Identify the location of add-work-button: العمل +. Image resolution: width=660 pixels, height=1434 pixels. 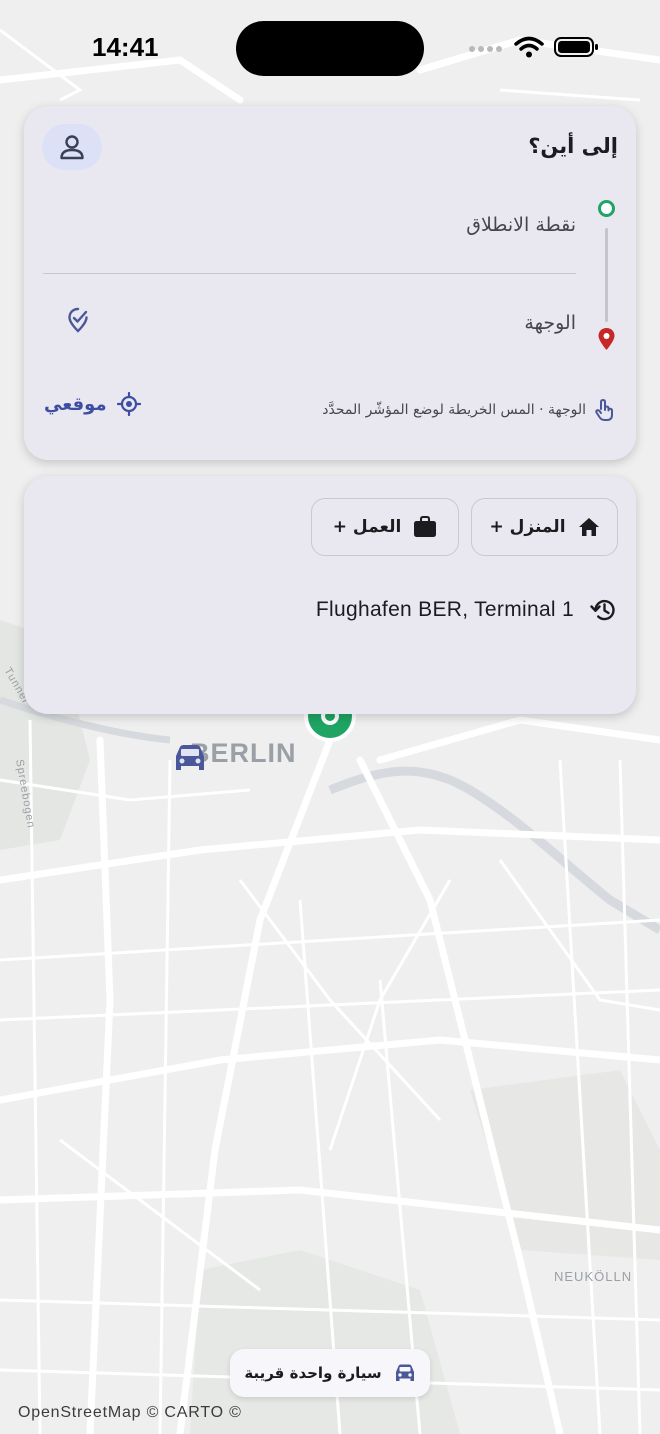
(385, 527).